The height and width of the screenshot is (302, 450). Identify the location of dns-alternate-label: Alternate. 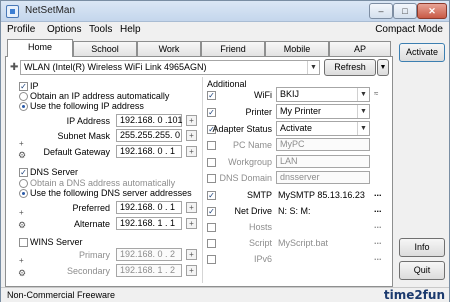
(91, 224).